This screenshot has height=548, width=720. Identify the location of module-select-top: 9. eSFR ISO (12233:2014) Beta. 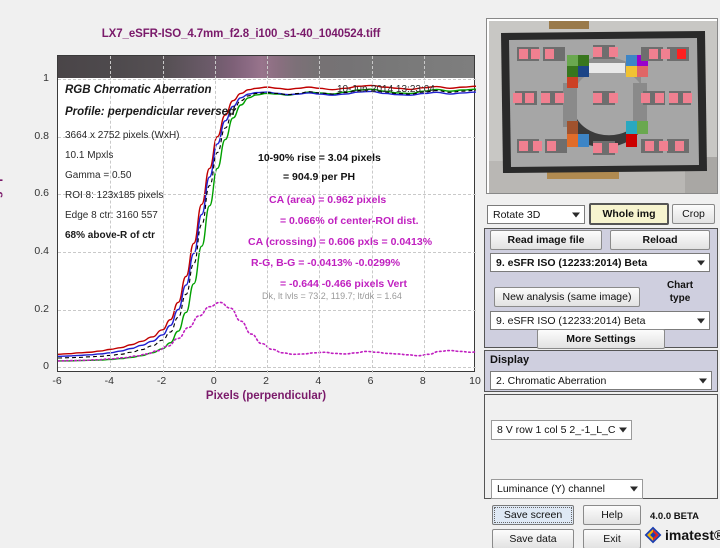
(600, 262).